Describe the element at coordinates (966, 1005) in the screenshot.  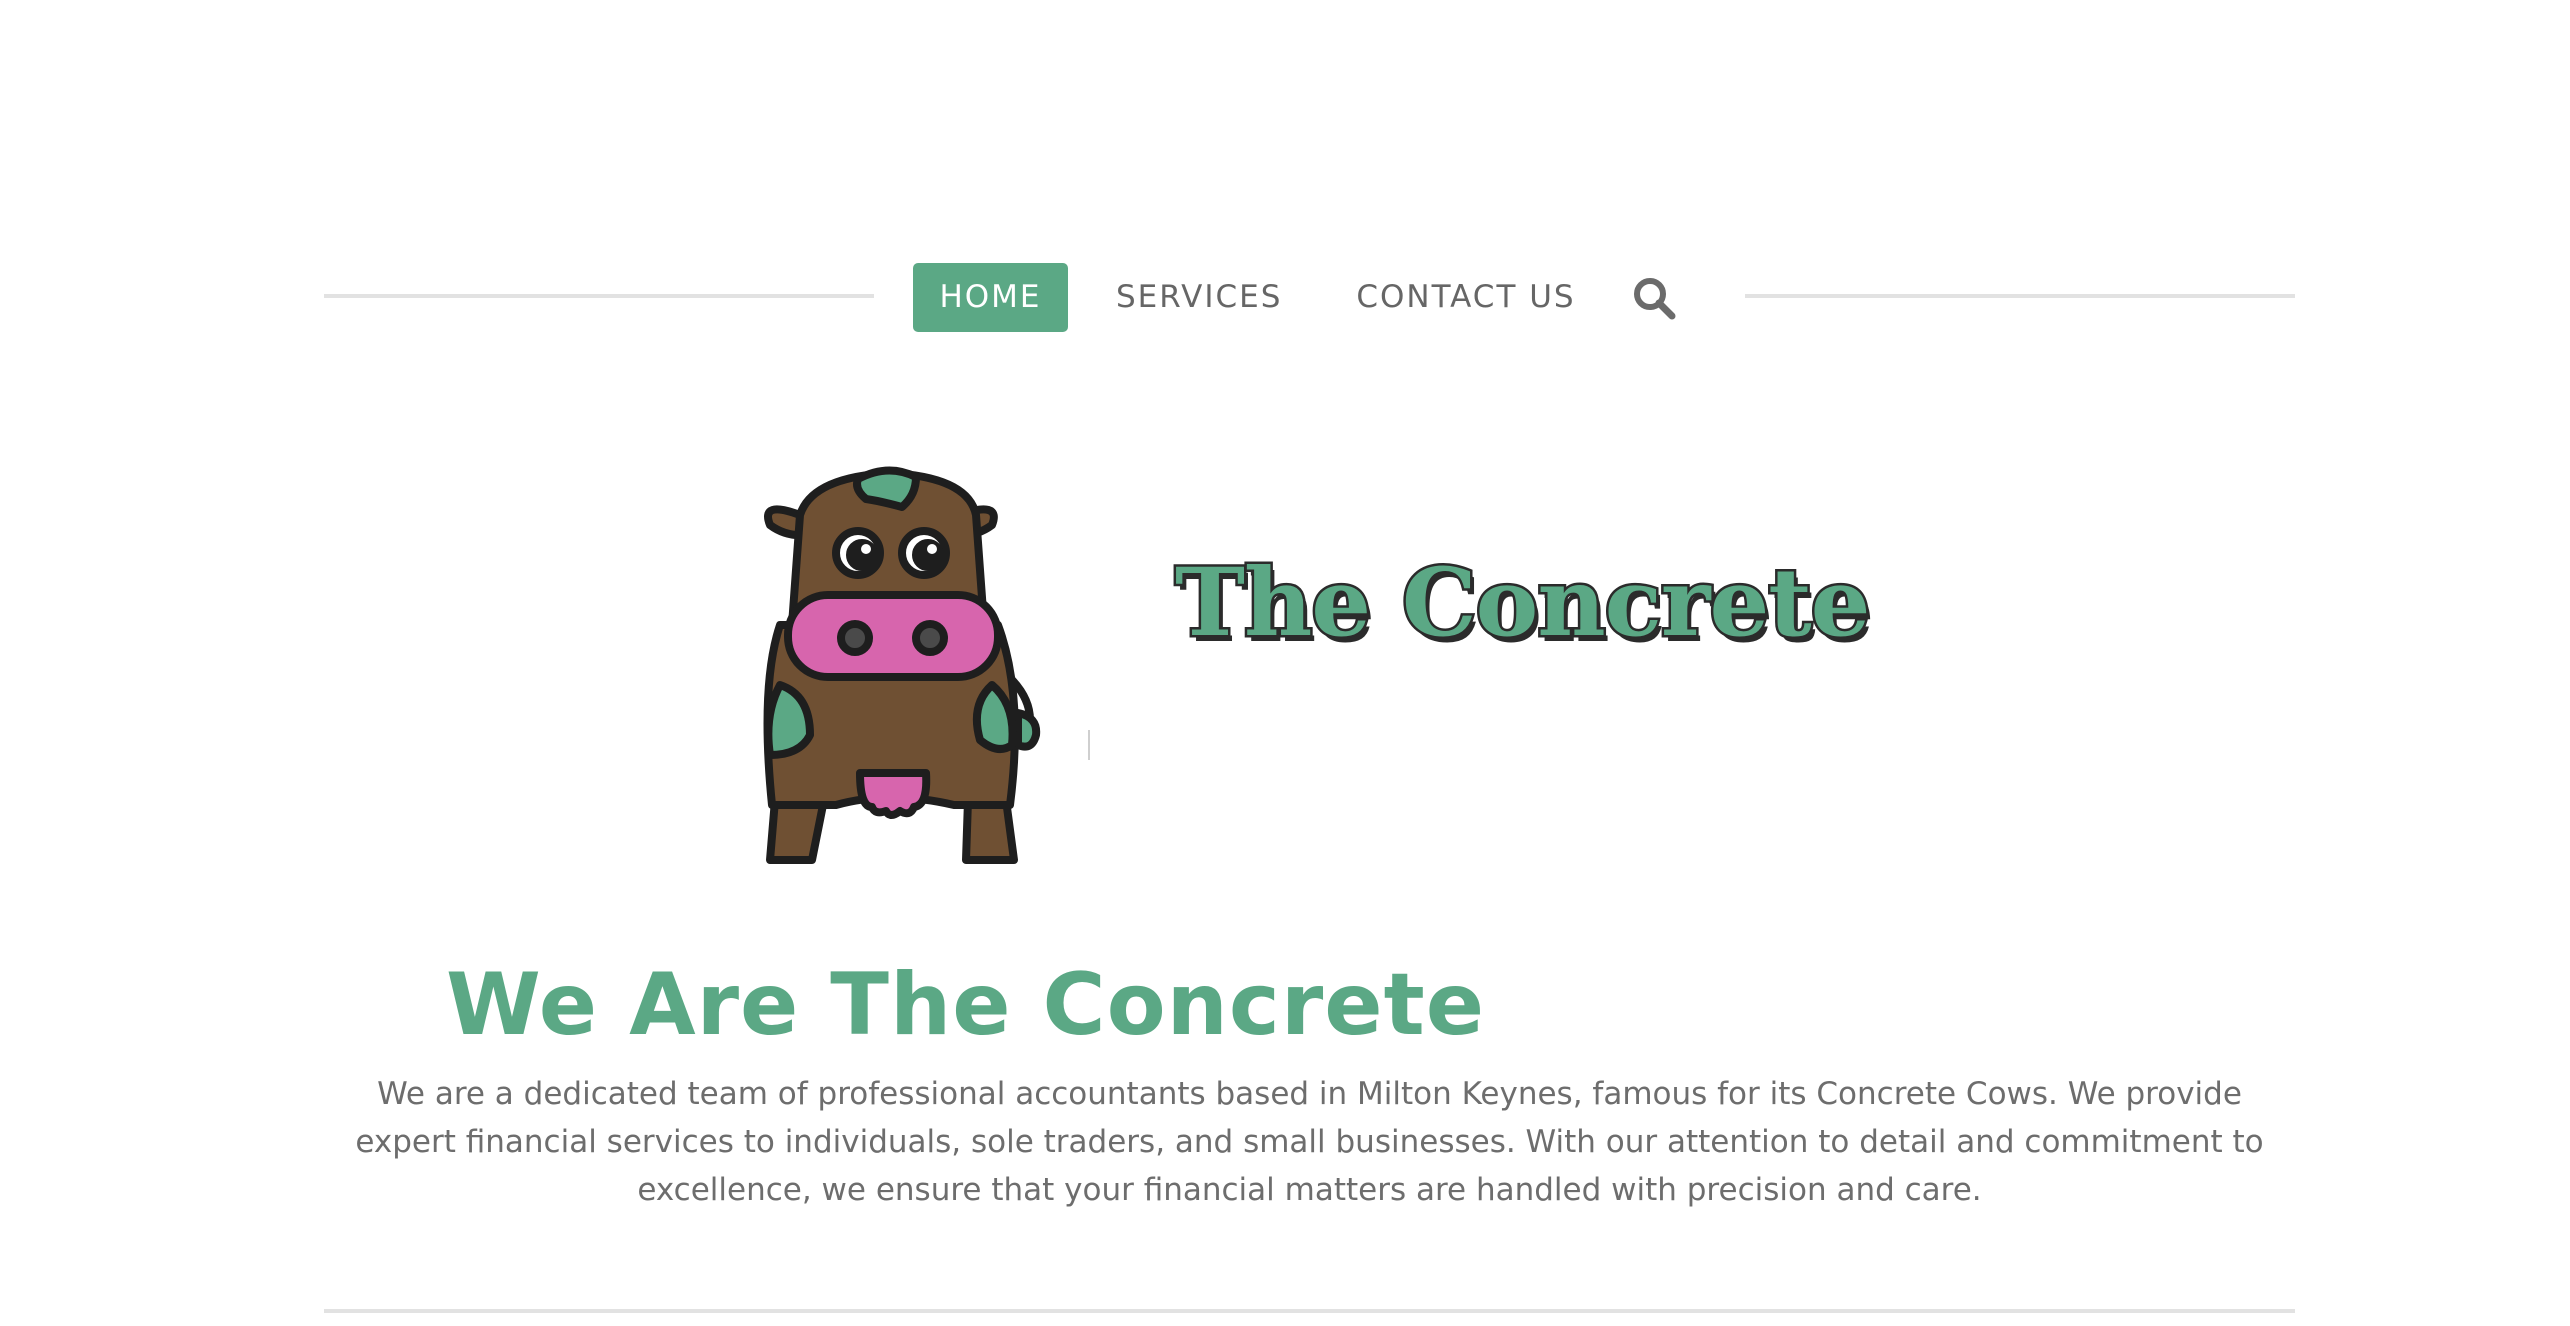
I see `page-title: We Are The Concrete` at that location.